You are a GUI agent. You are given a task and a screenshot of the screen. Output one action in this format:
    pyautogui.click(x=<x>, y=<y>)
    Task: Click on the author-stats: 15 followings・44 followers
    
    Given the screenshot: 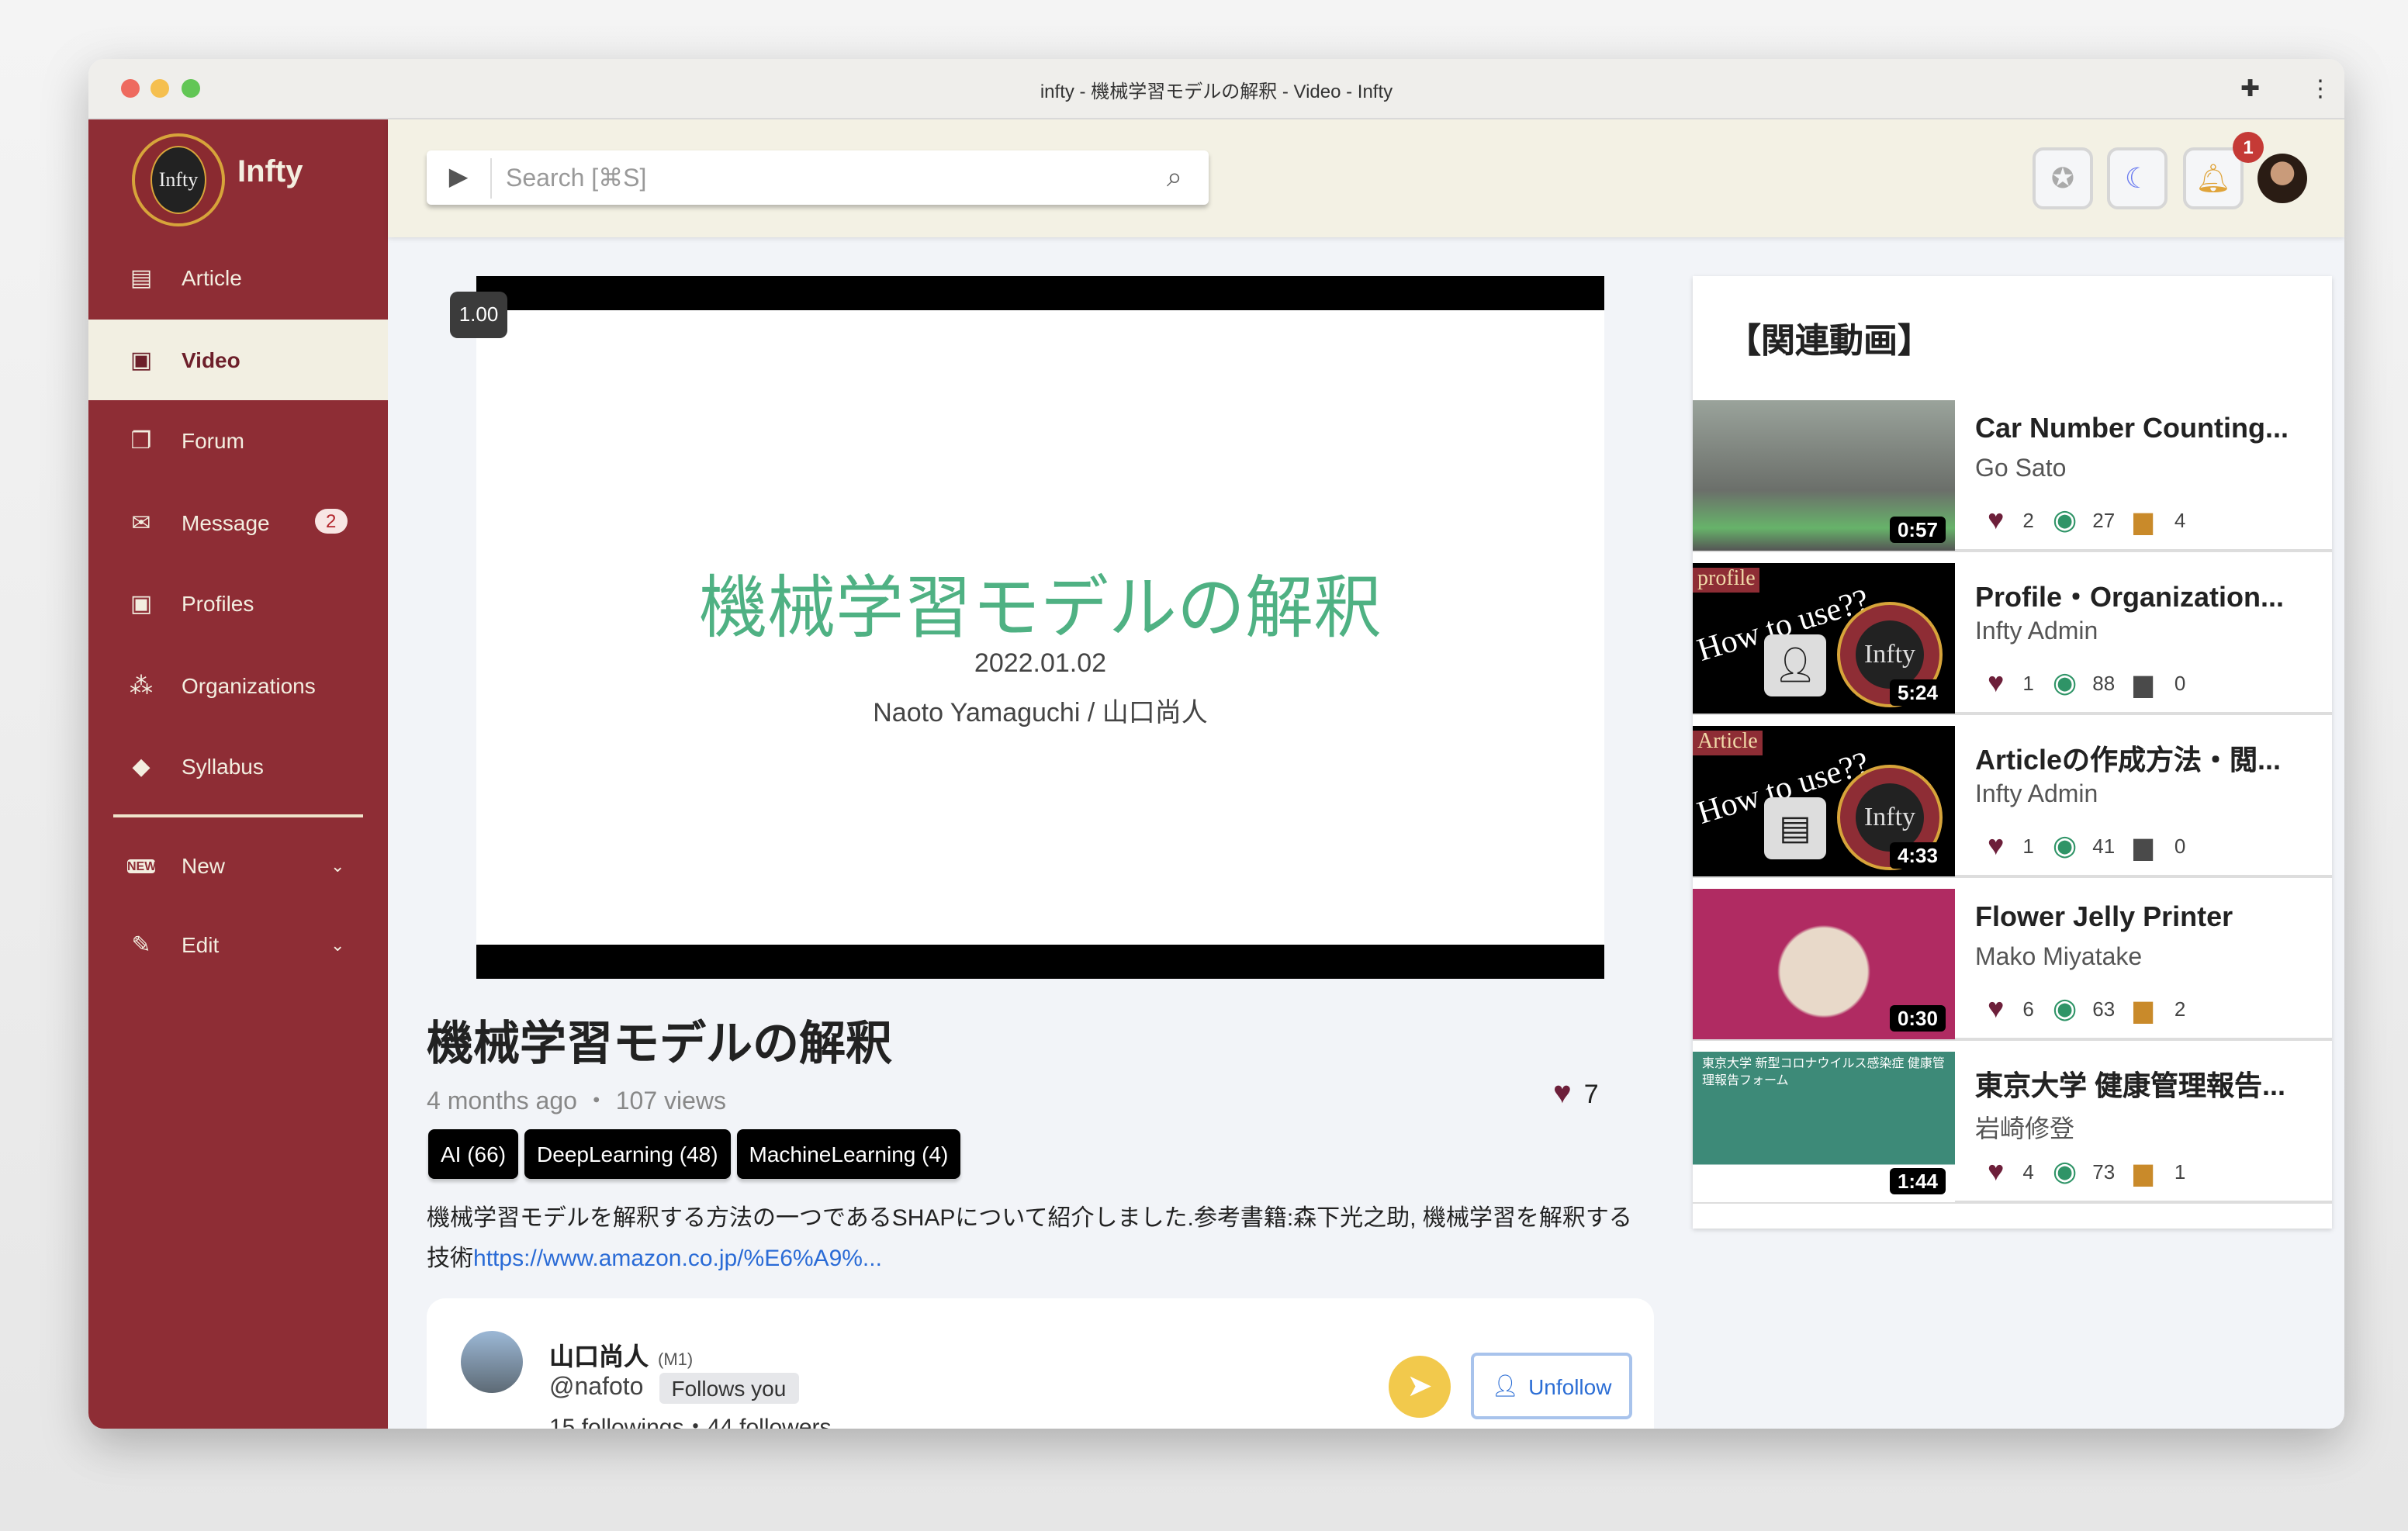 What is the action you would take?
    pyautogui.click(x=690, y=1419)
    